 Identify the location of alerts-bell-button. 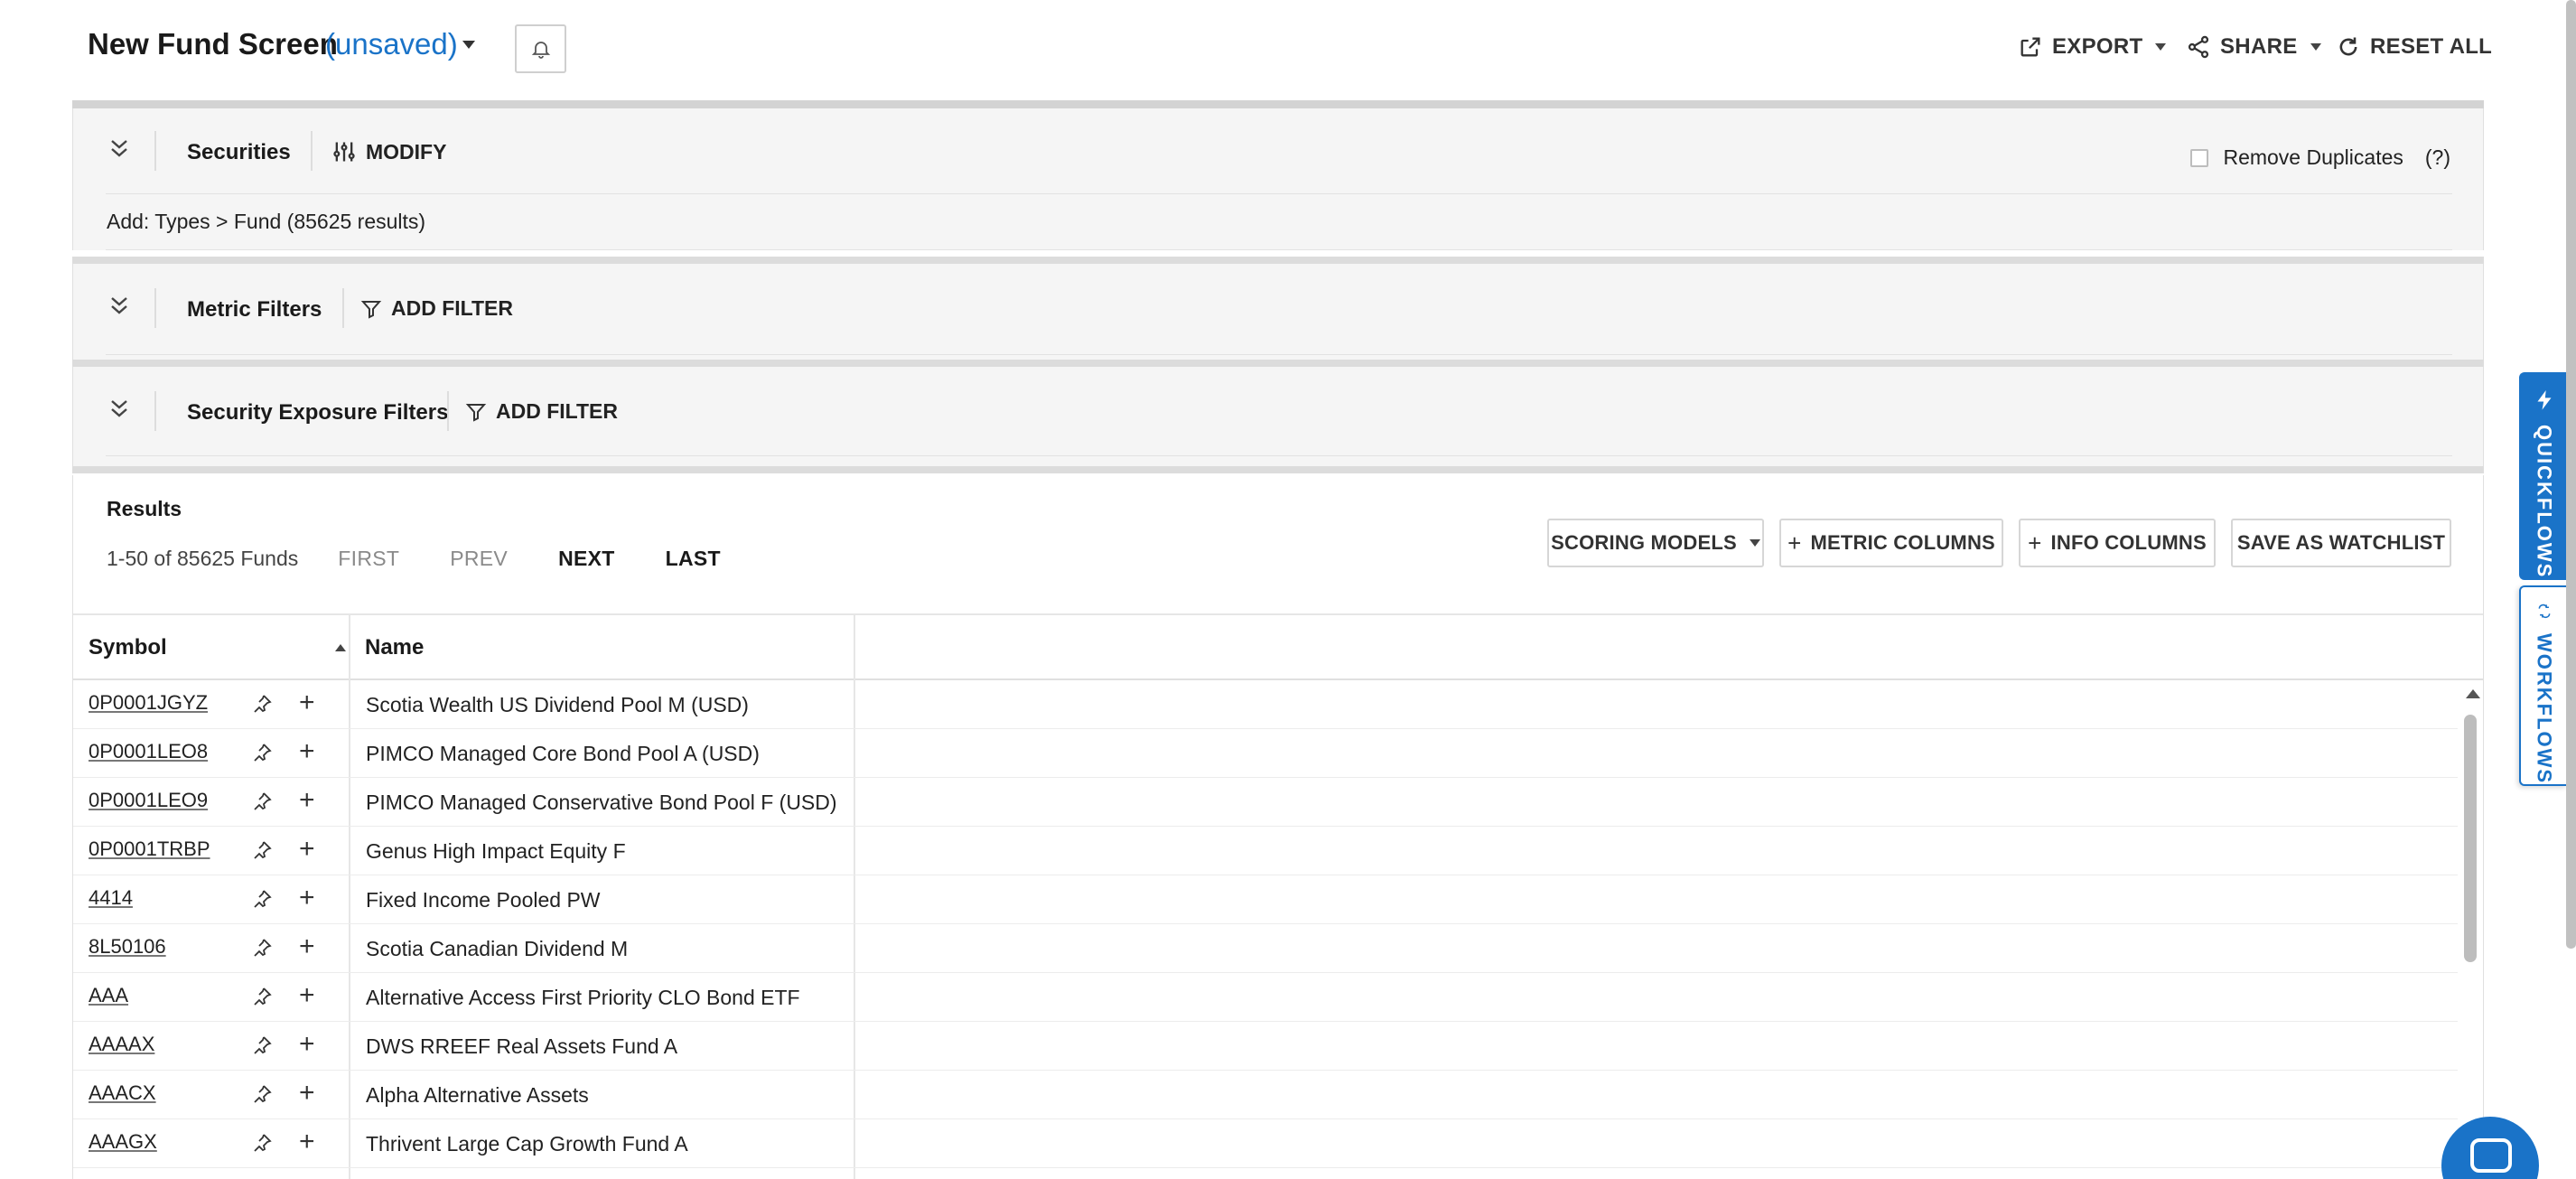
(540, 48).